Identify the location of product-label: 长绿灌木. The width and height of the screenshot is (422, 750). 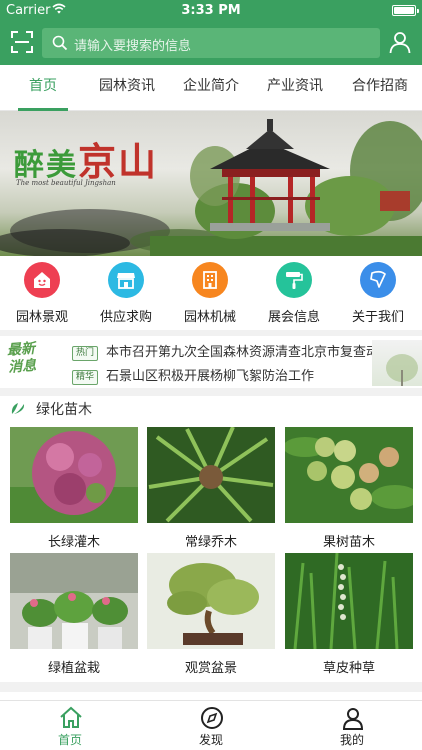
(73, 542).